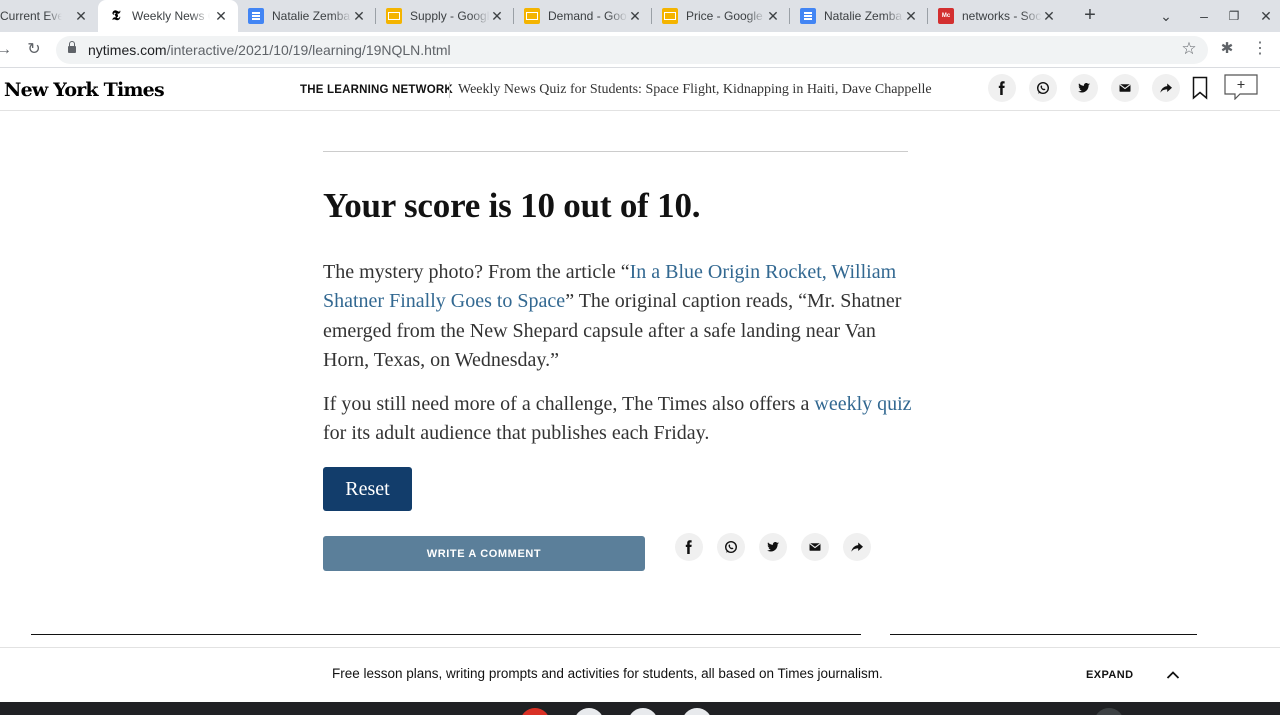  I want to click on nyt-icon: 𝕿, so click(116, 16).